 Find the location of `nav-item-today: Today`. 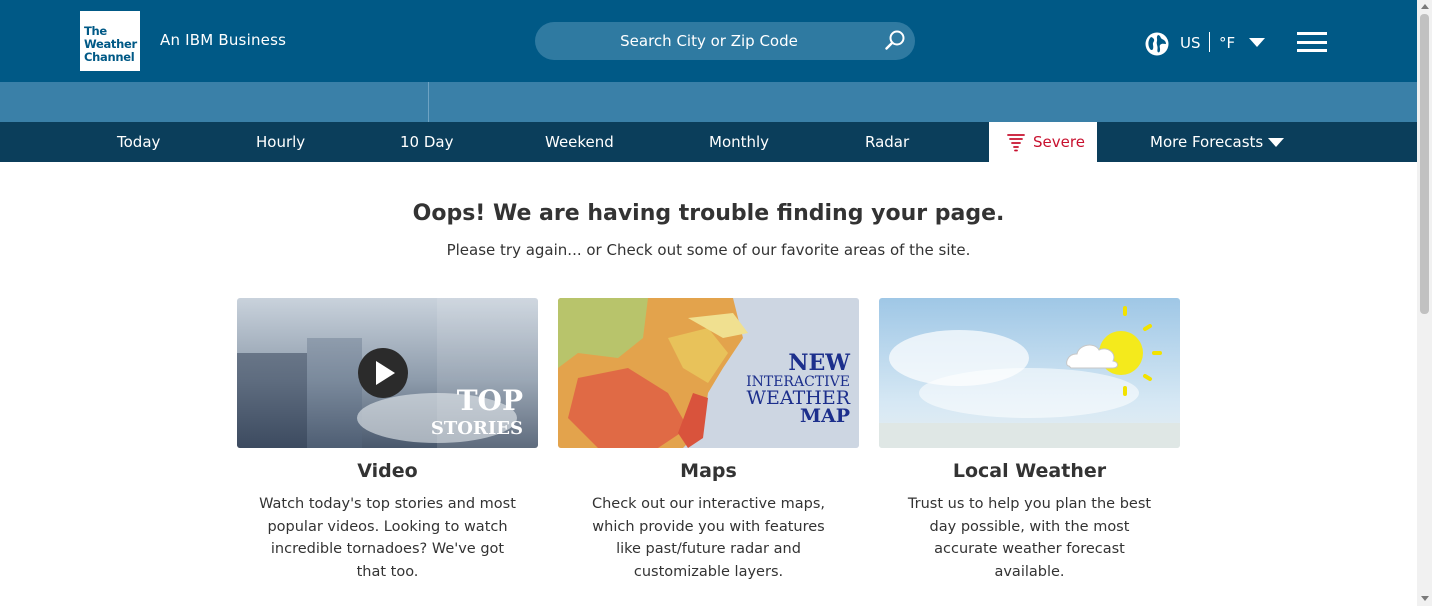

nav-item-today: Today is located at coordinates (138, 142).